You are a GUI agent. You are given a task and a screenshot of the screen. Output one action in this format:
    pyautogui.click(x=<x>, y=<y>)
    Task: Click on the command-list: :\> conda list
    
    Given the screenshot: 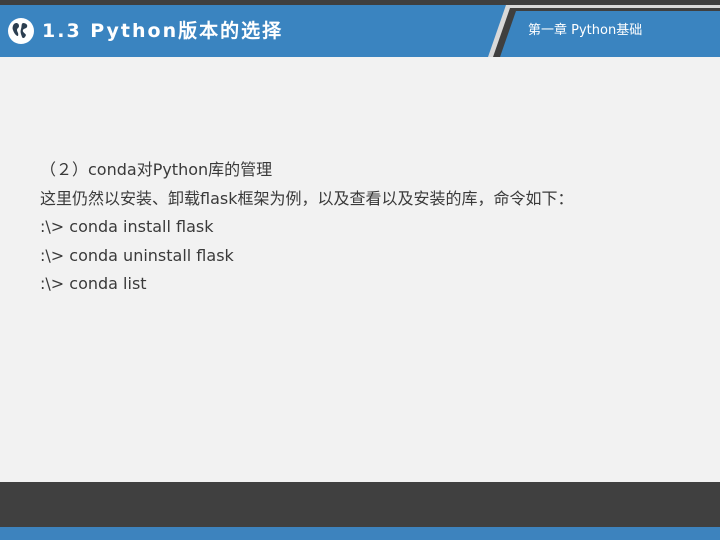 What is the action you would take?
    pyautogui.click(x=93, y=284)
    